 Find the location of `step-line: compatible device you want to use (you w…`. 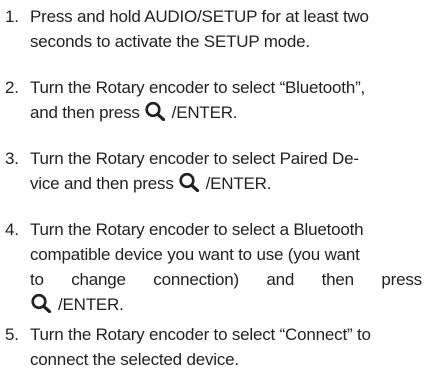

step-line: compatible device you want to use (you w… is located at coordinates (195, 254).